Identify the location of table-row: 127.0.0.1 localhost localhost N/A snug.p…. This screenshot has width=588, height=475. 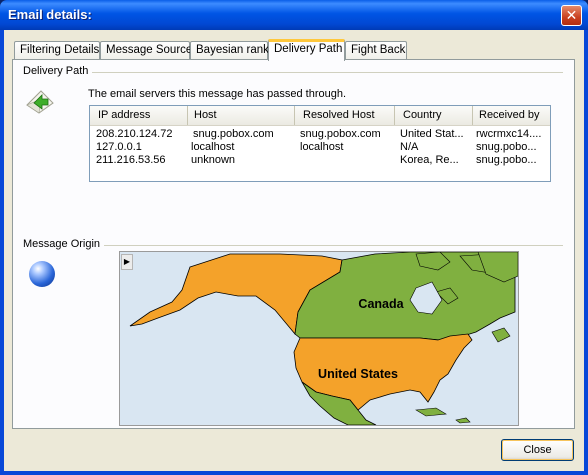
(320, 147).